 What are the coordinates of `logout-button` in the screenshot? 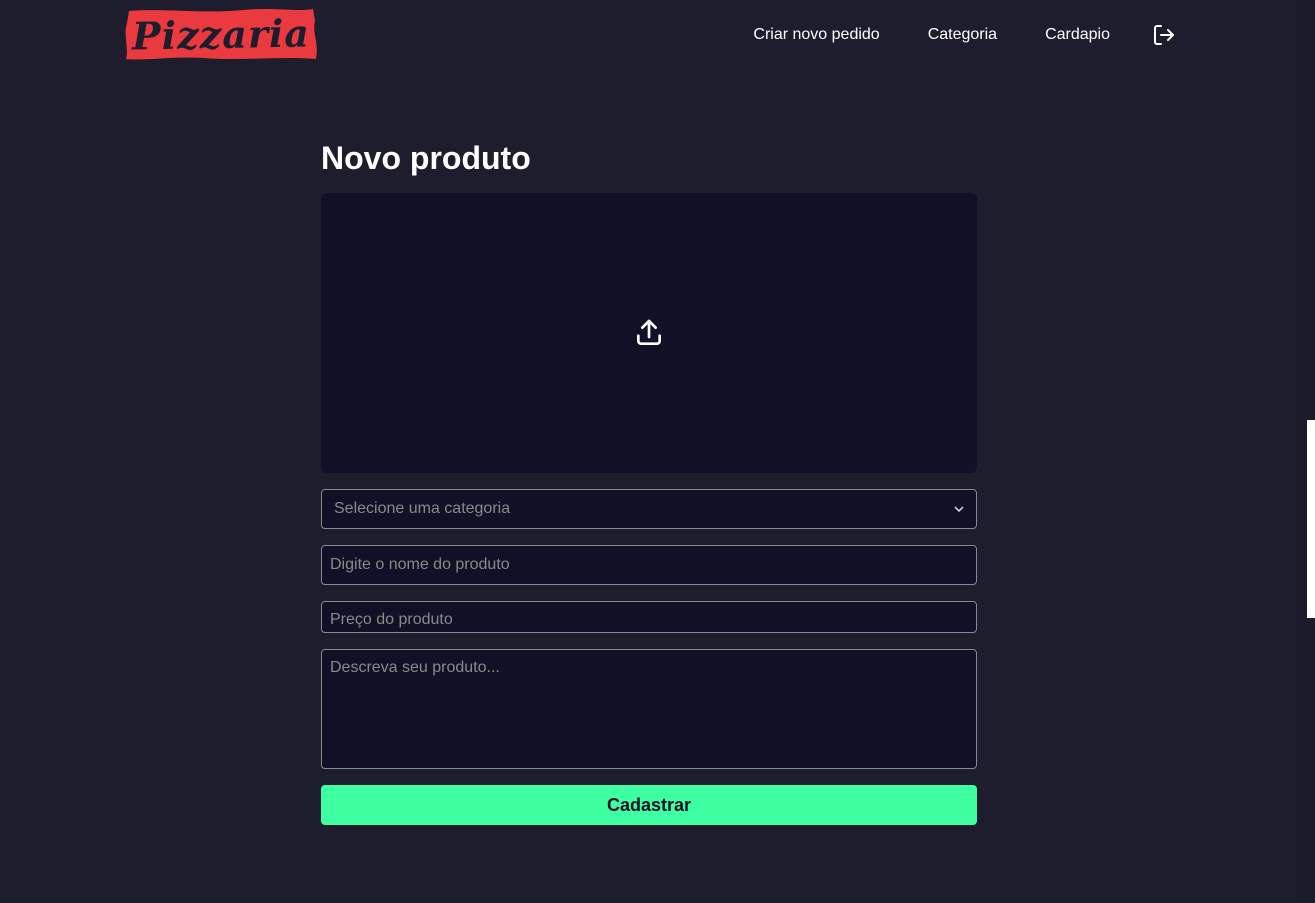 It's located at (1164, 35).